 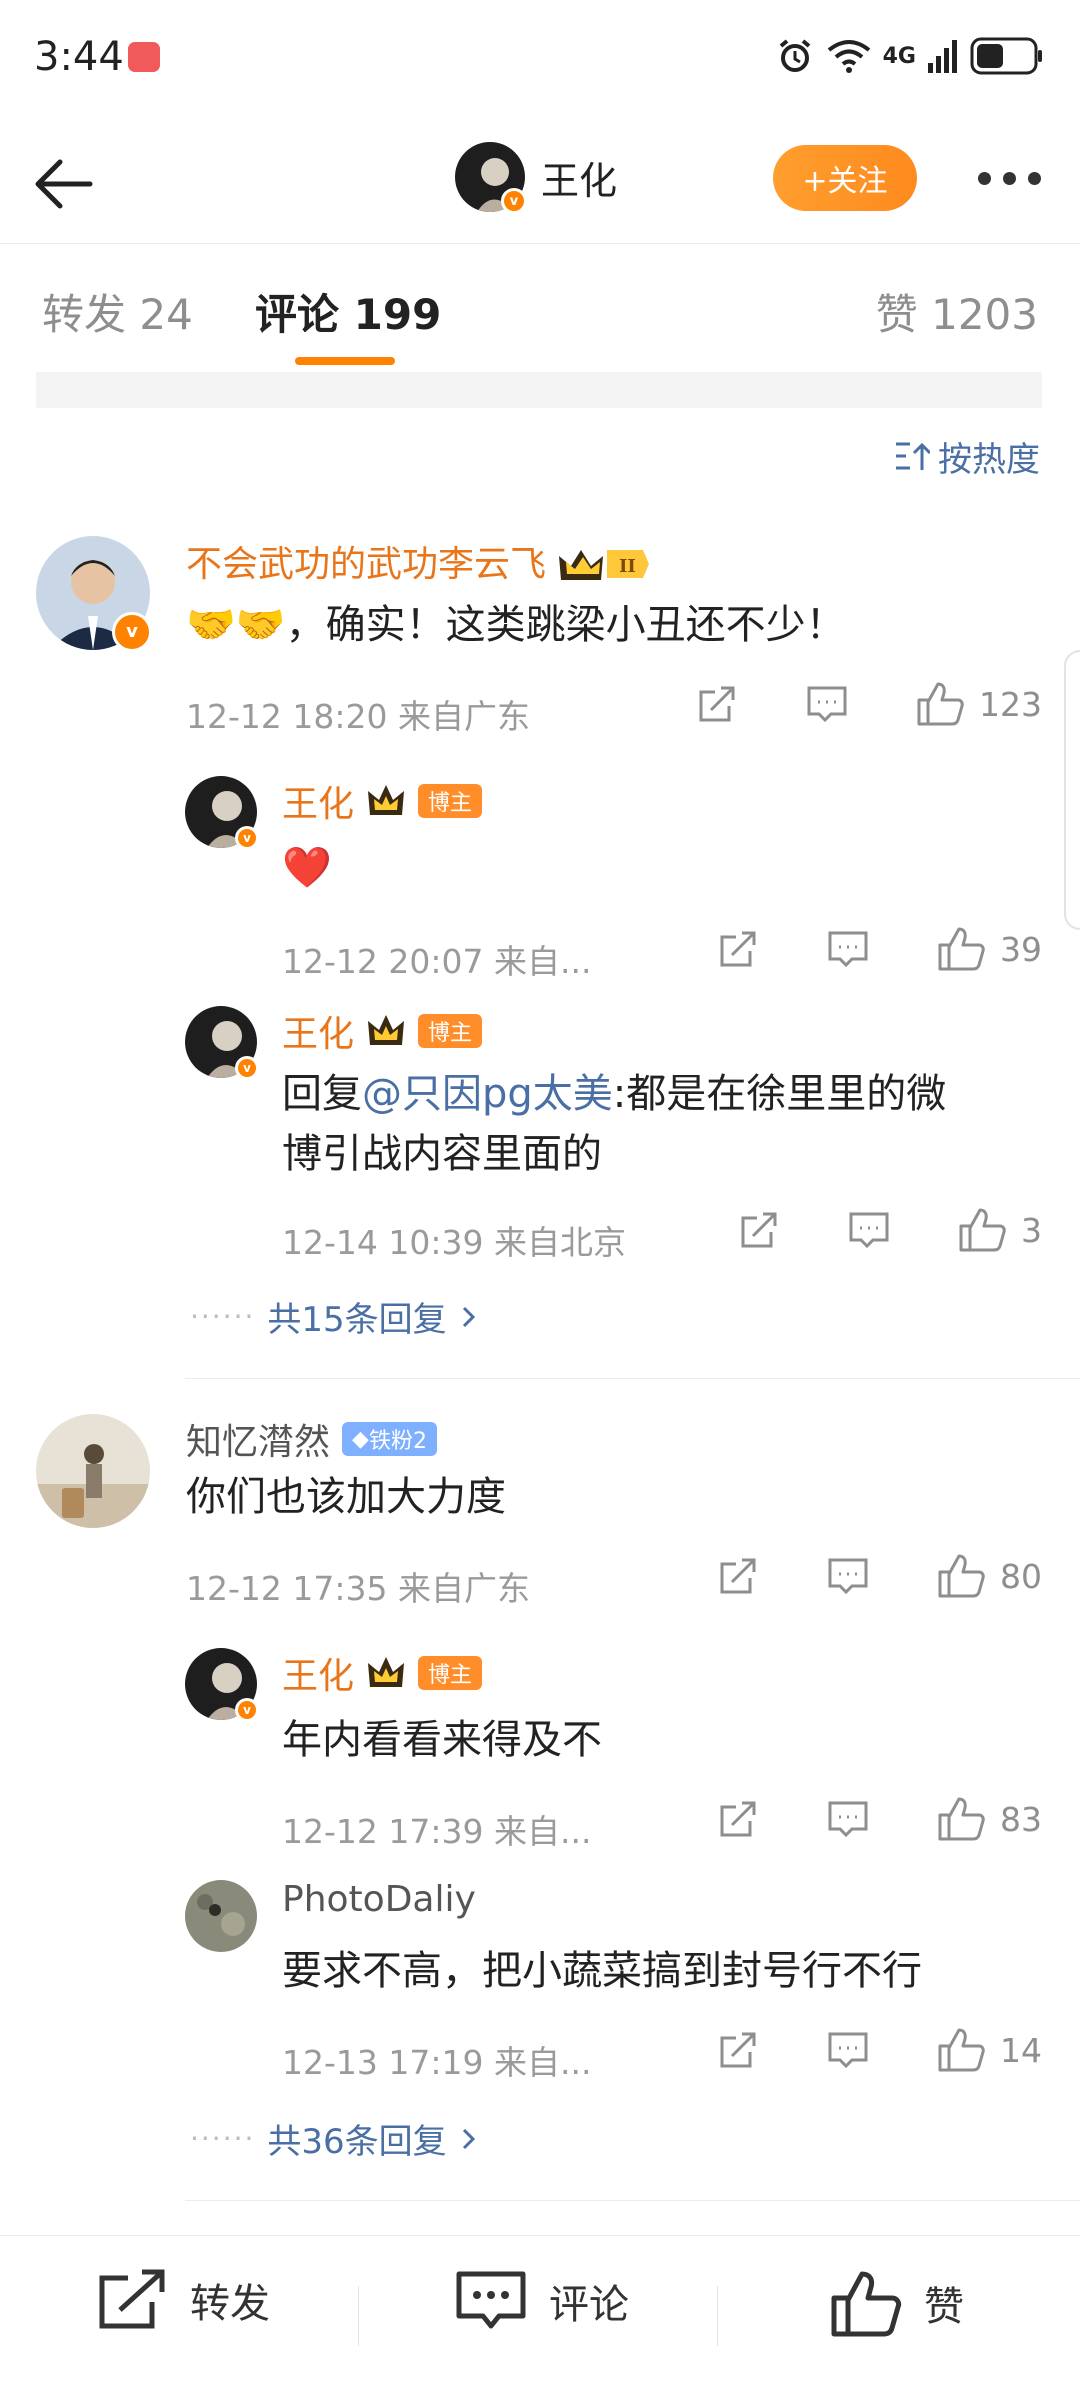 What do you see at coordinates (845, 178) in the screenshot?
I see `follow-button: +关注` at bounding box center [845, 178].